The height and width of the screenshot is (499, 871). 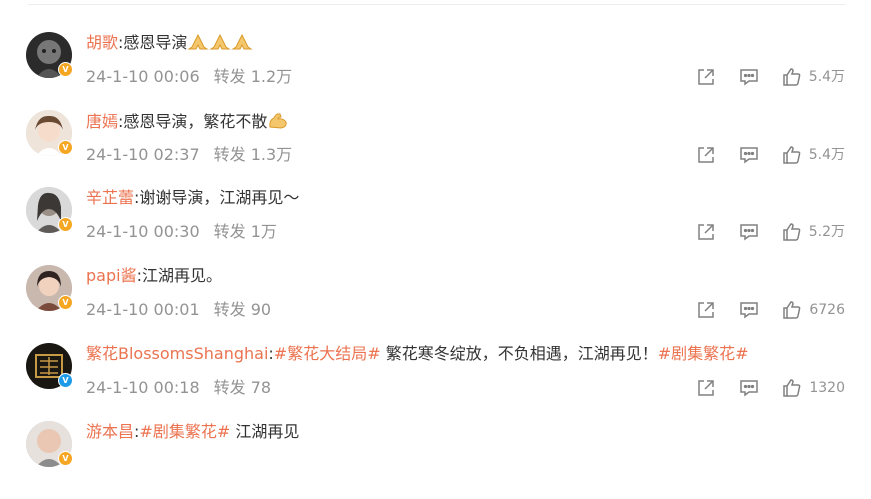 What do you see at coordinates (437, 4) in the screenshot?
I see `top-divider` at bounding box center [437, 4].